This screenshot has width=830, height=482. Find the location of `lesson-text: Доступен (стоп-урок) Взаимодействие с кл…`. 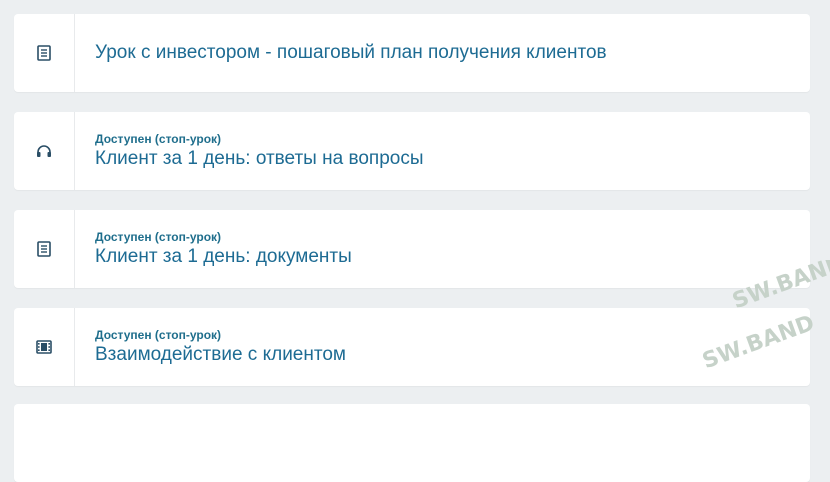

lesson-text: Доступен (стоп-урок) Взаимодействие с кл… is located at coordinates (442, 347).